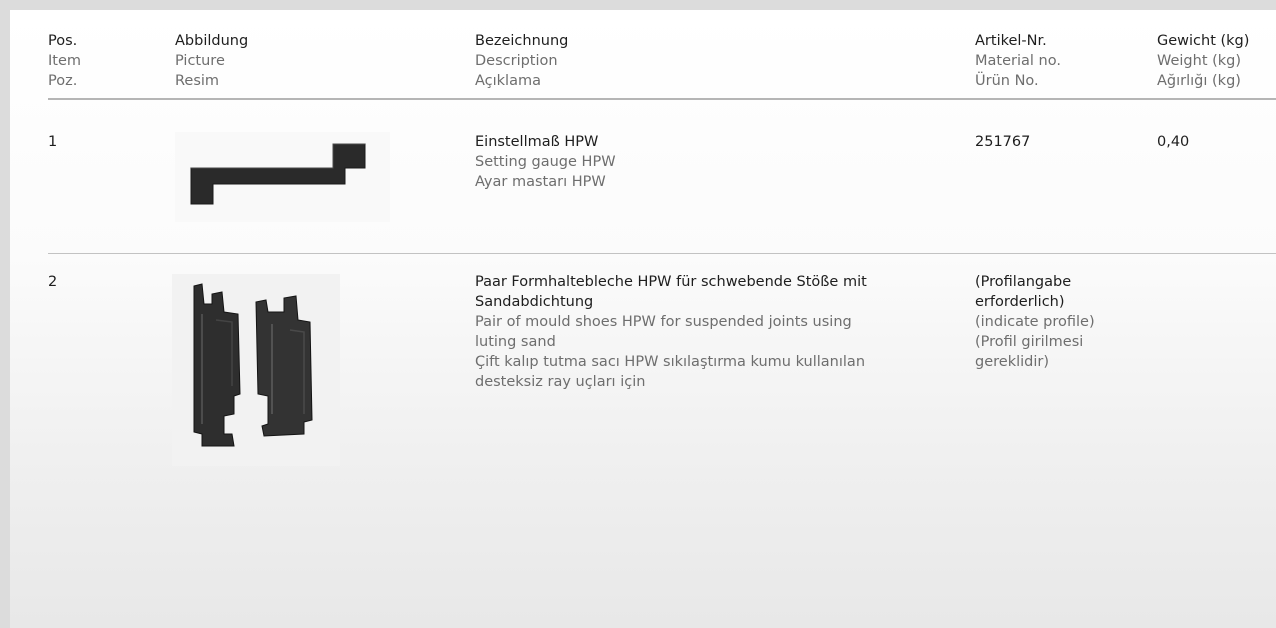 This screenshot has width=1276, height=628. What do you see at coordinates (545, 162) in the screenshot?
I see `row1-description-en: Setting gauge HPW` at bounding box center [545, 162].